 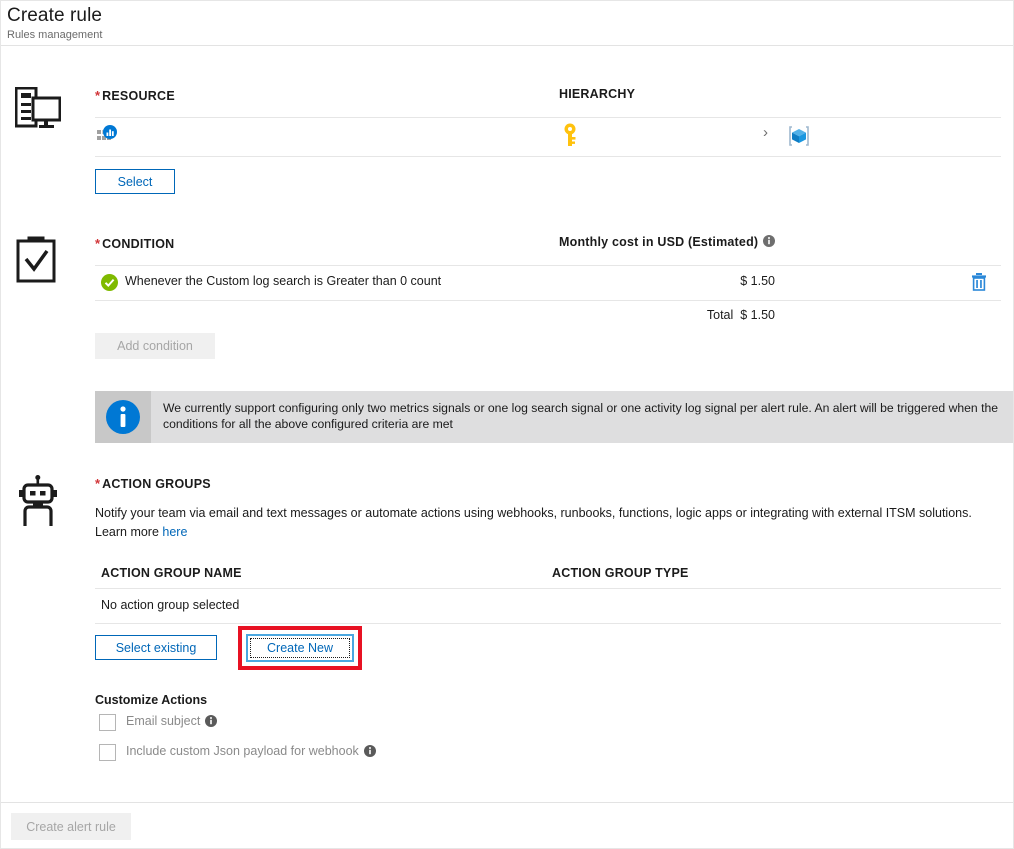 What do you see at coordinates (548, 653) in the screenshot?
I see `action-groups-buttons-row: Select existing Create New` at bounding box center [548, 653].